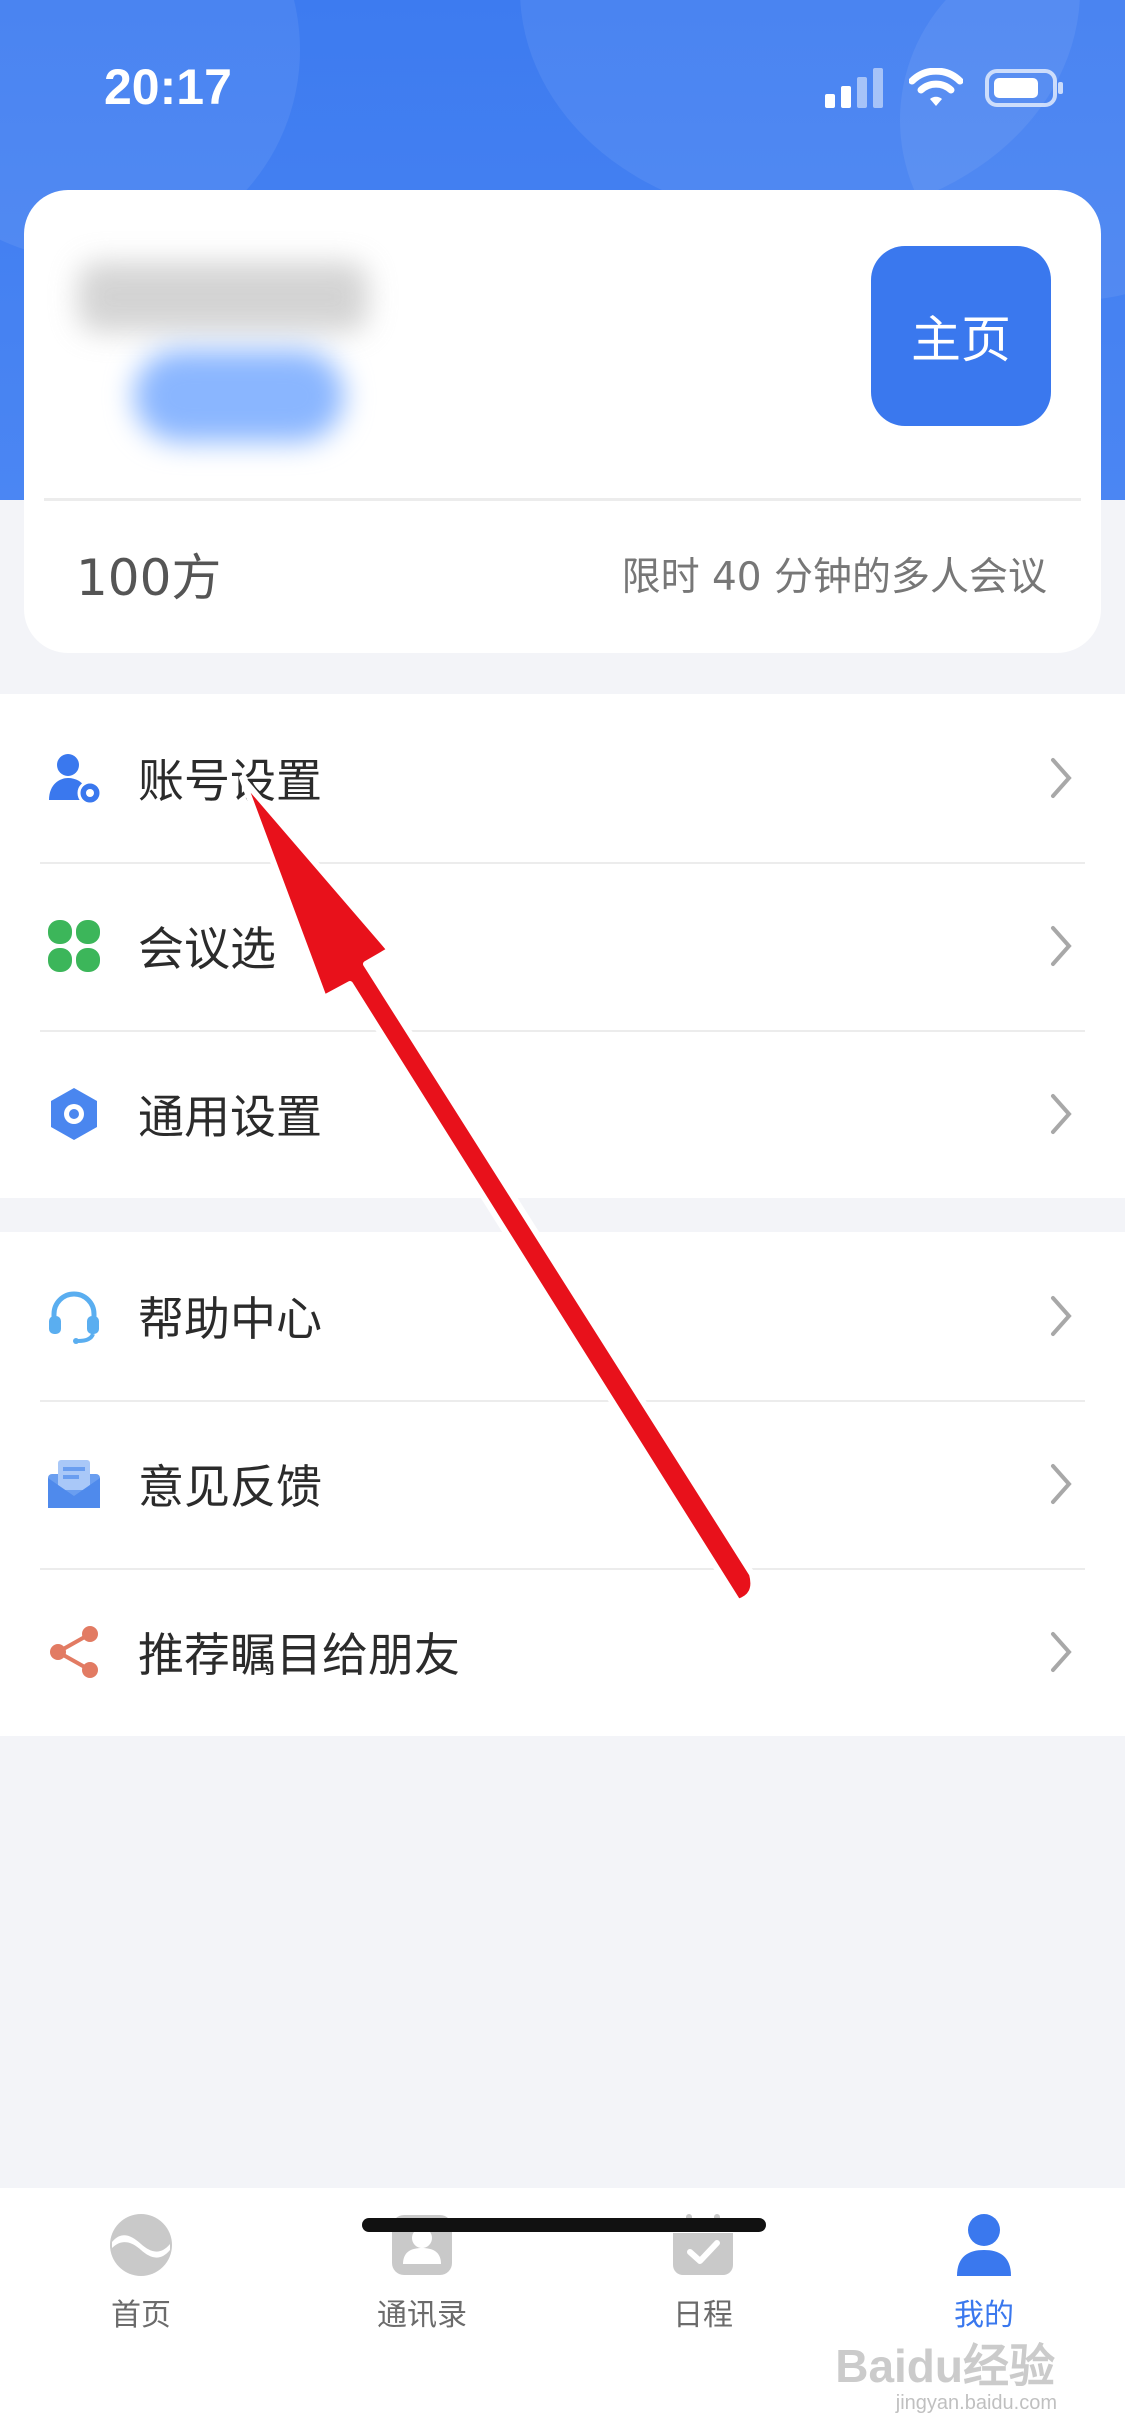 This screenshot has width=1125, height=2436. I want to click on clover-icon, so click(74, 946).